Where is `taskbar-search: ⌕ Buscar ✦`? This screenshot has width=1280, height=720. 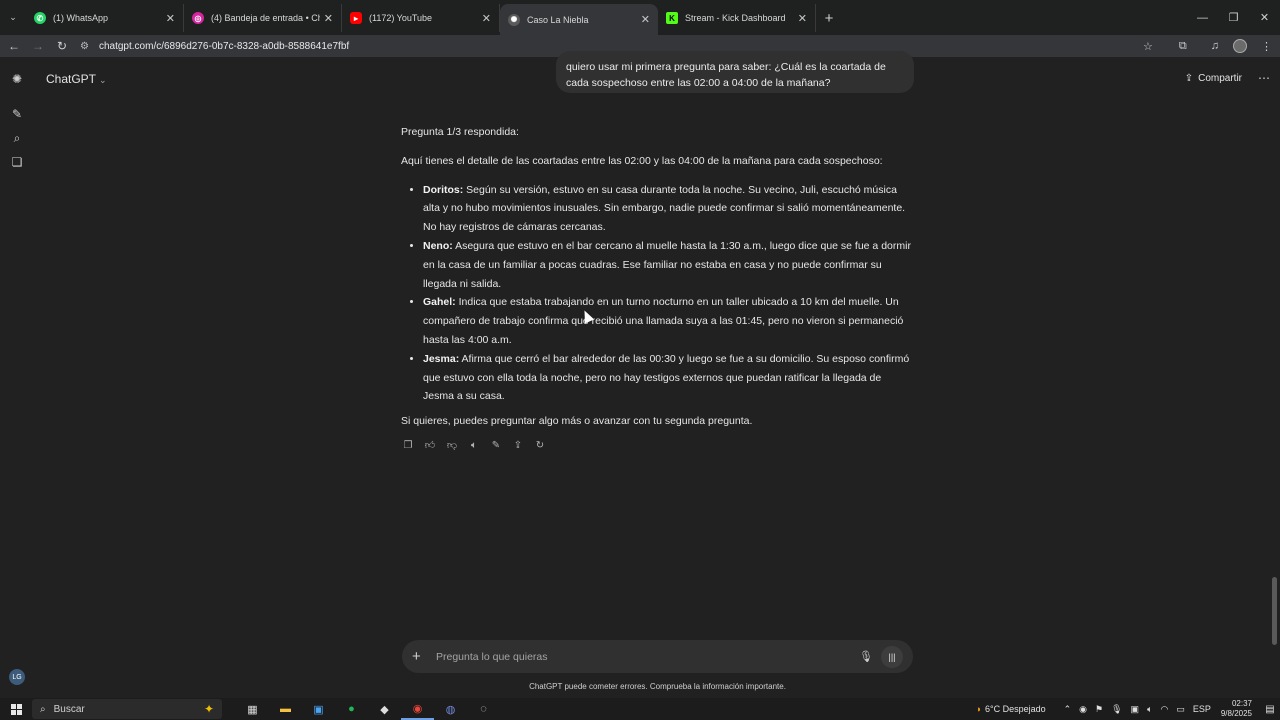 taskbar-search: ⌕ Buscar ✦ is located at coordinates (127, 709).